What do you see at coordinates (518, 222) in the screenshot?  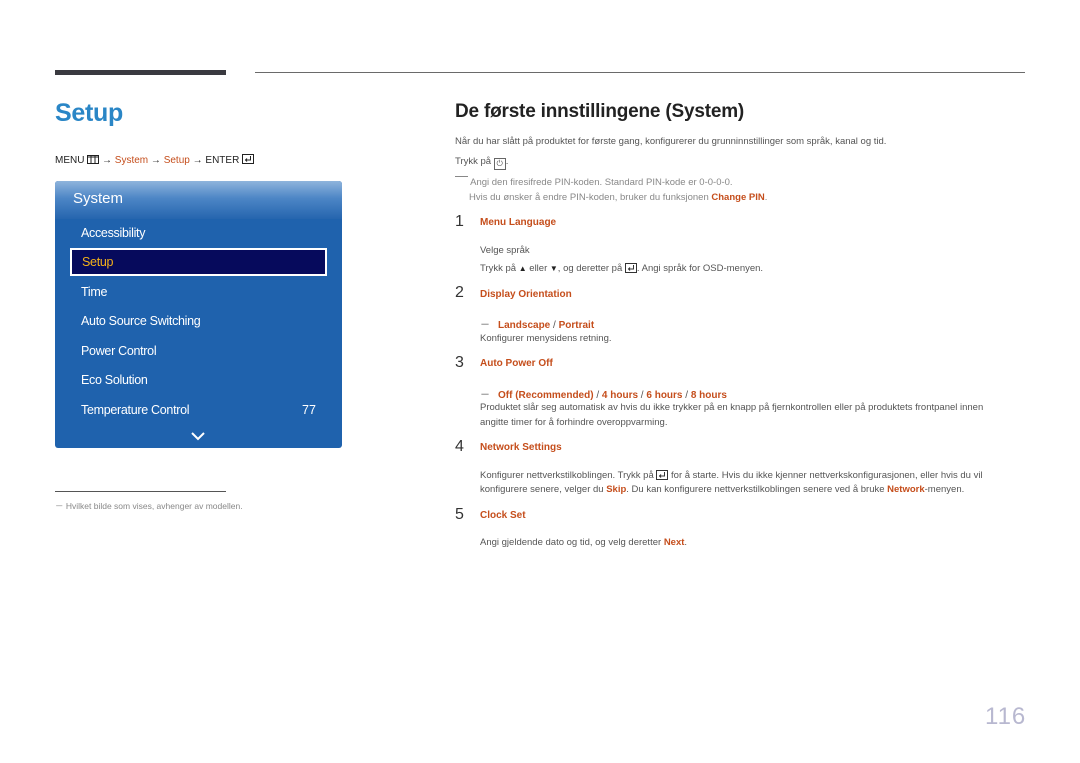 I see `step-title-menu-language: Menu Language` at bounding box center [518, 222].